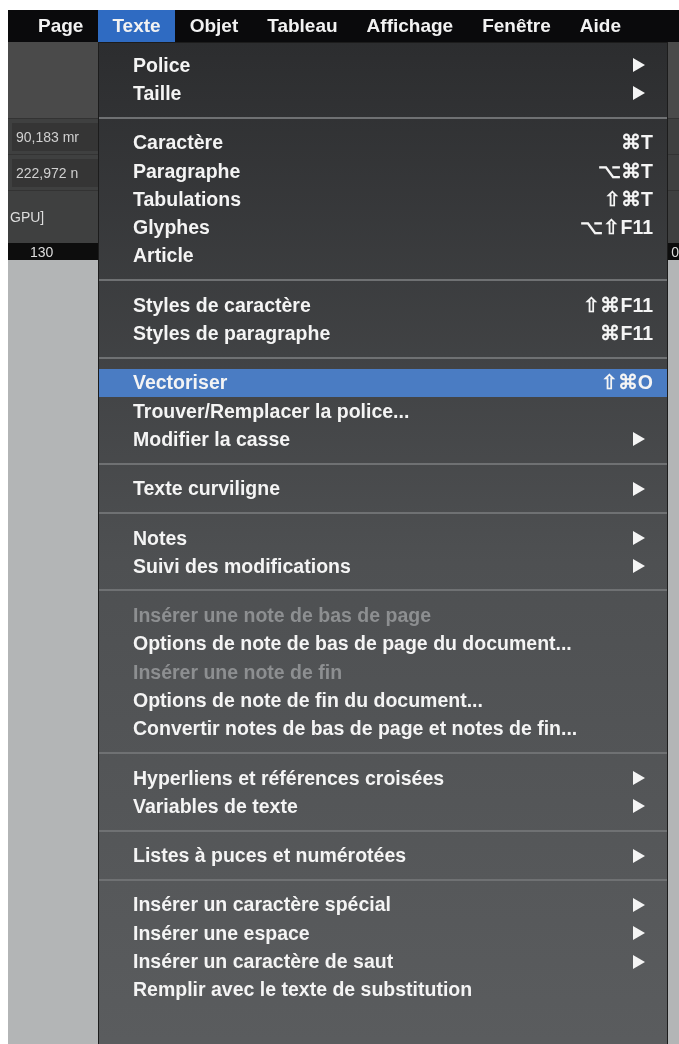  Describe the element at coordinates (160, 538) in the screenshot. I see `menu-item-label: Notes` at that location.